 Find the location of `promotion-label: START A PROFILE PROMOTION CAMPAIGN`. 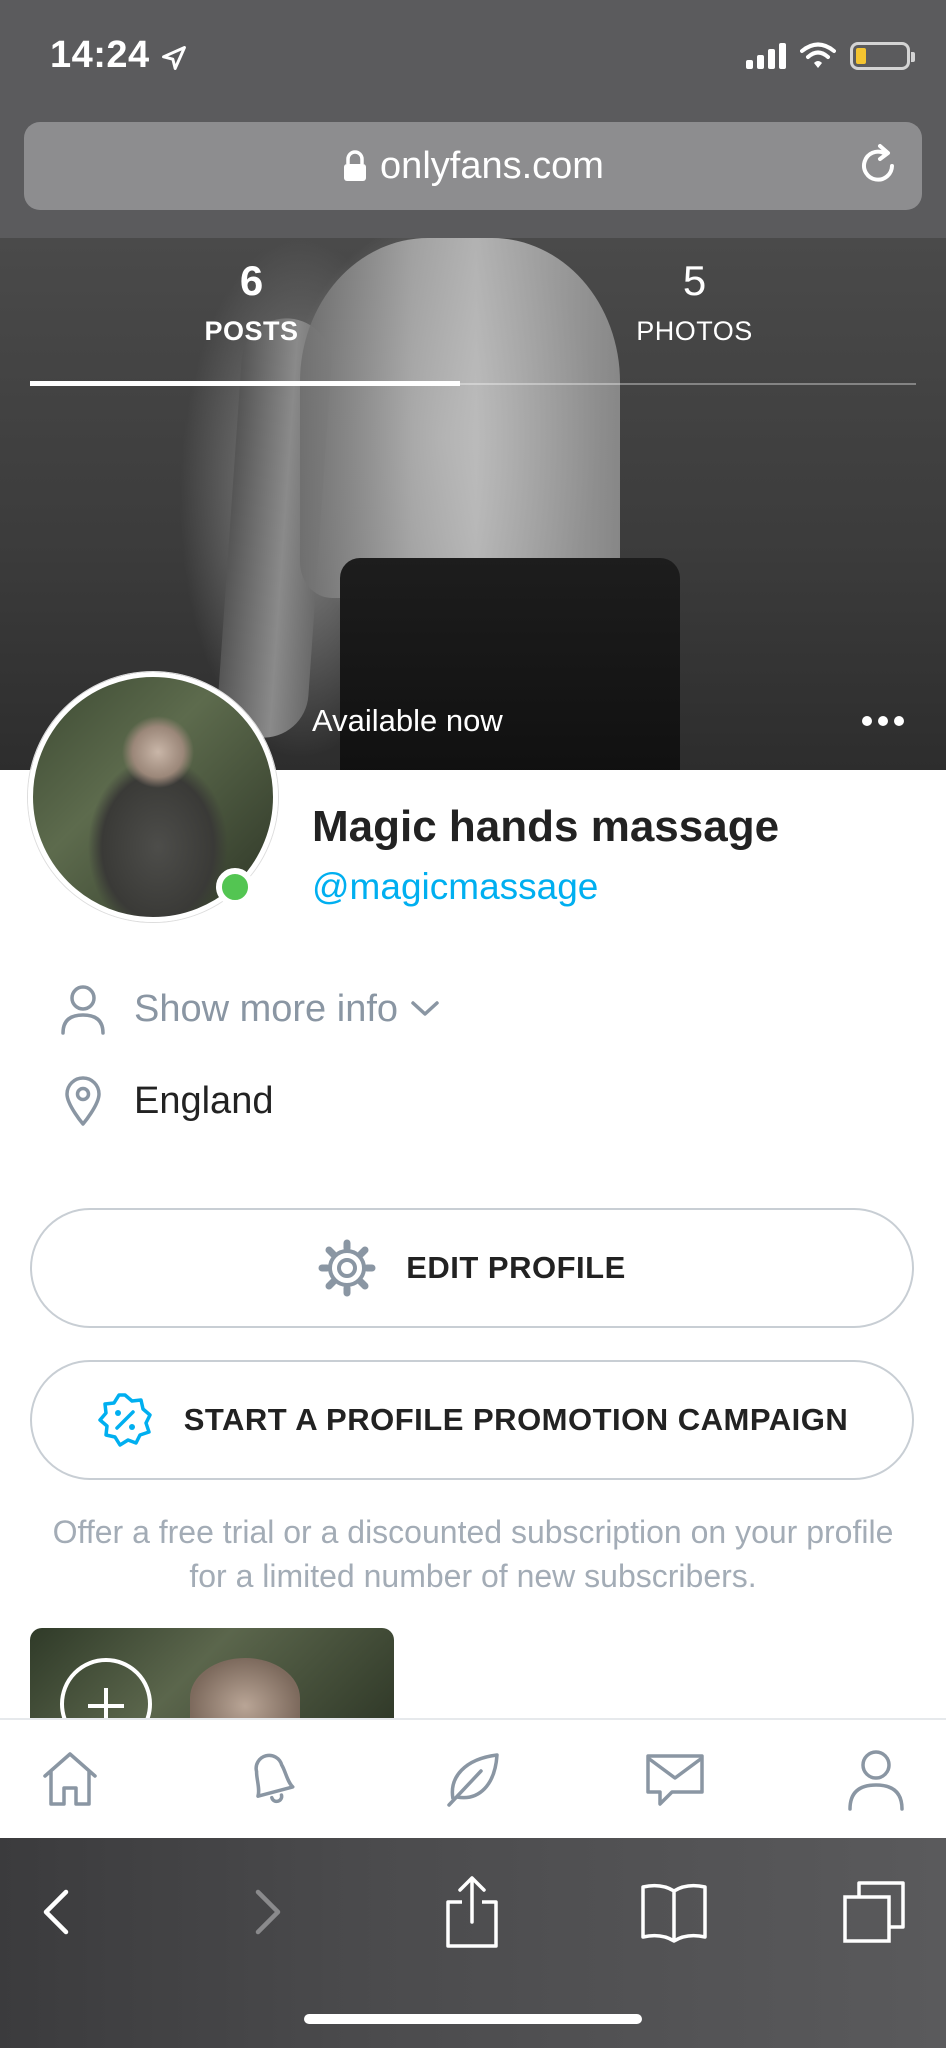

promotion-label: START A PROFILE PROMOTION CAMPAIGN is located at coordinates (516, 1419).